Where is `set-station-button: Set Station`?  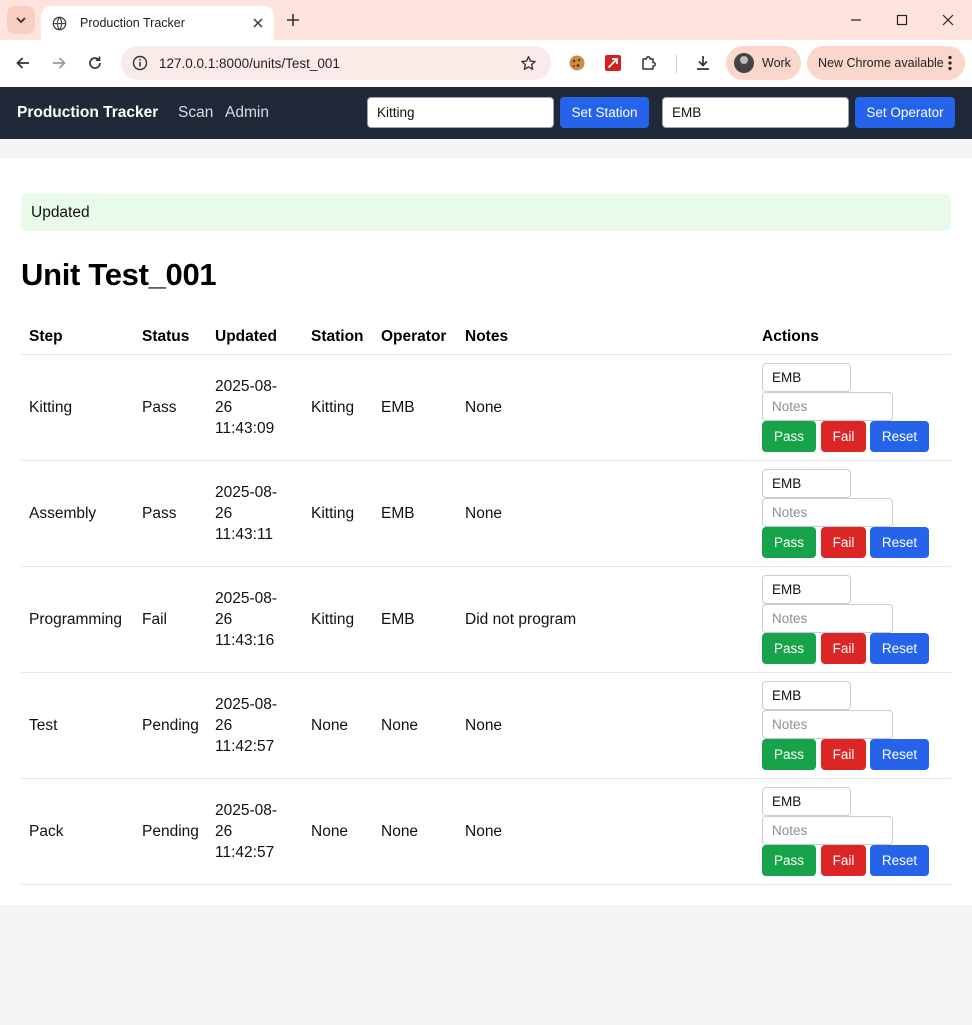 set-station-button: Set Station is located at coordinates (604, 112).